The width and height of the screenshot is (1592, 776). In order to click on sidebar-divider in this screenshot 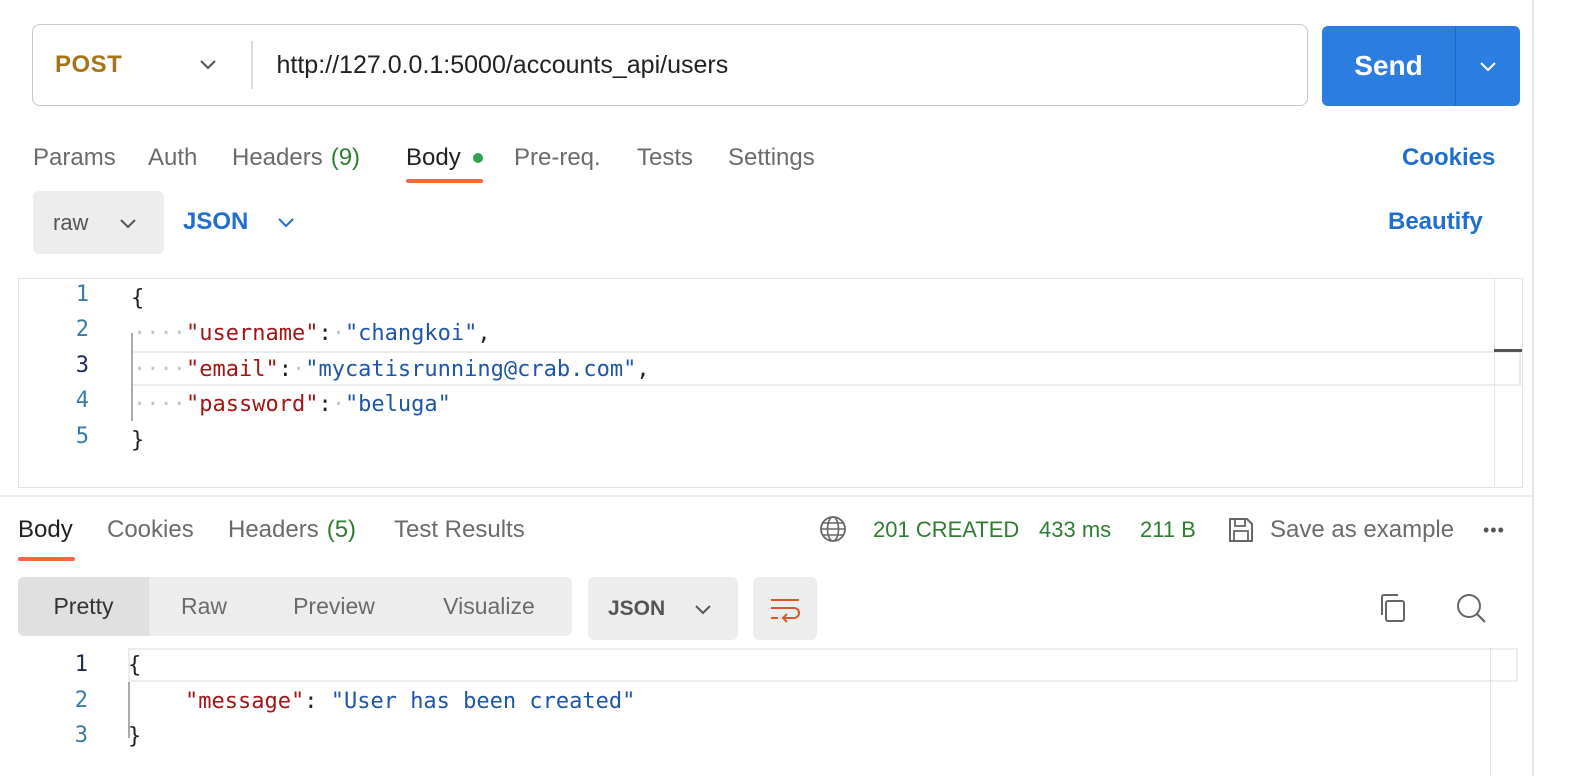, I will do `click(1533, 388)`.